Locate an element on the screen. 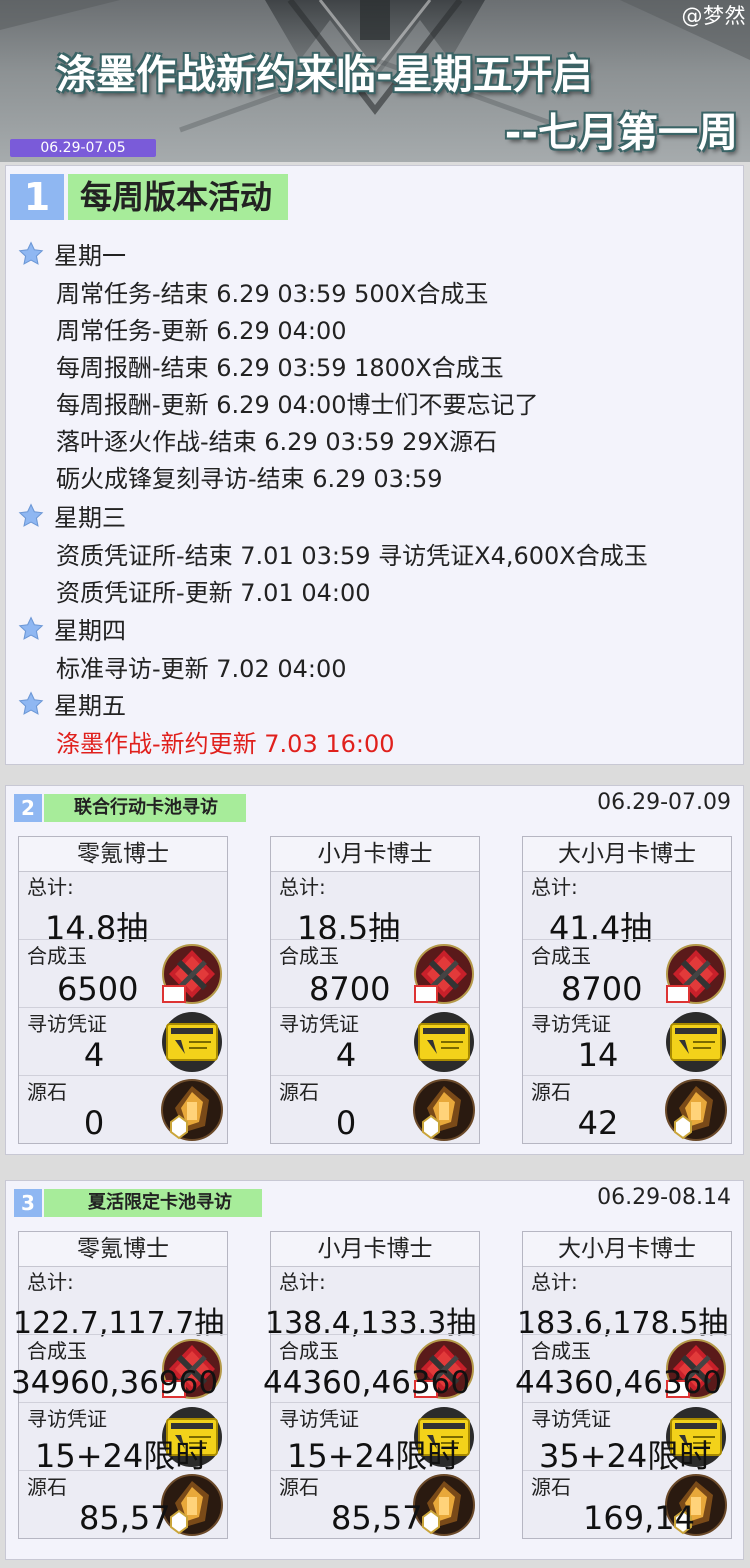 This screenshot has width=750, height=1568. orundum-row: 合成玉 6500 is located at coordinates (123, 973).